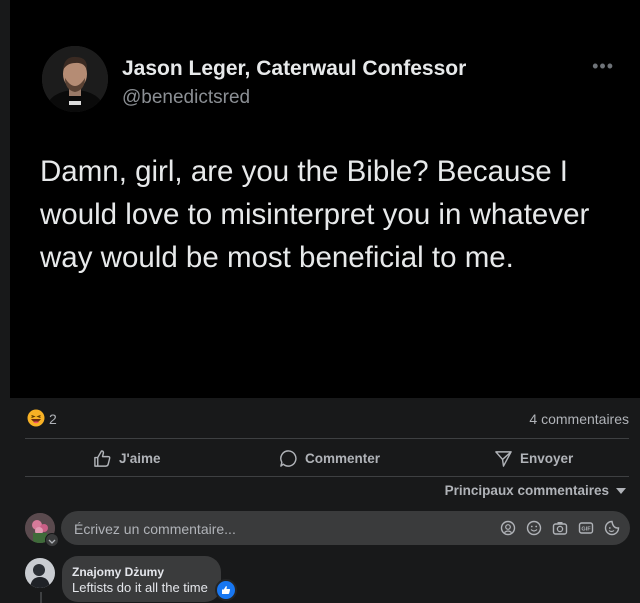 This screenshot has height=603, width=640. I want to click on gif-icon: GIF, so click(586, 528).